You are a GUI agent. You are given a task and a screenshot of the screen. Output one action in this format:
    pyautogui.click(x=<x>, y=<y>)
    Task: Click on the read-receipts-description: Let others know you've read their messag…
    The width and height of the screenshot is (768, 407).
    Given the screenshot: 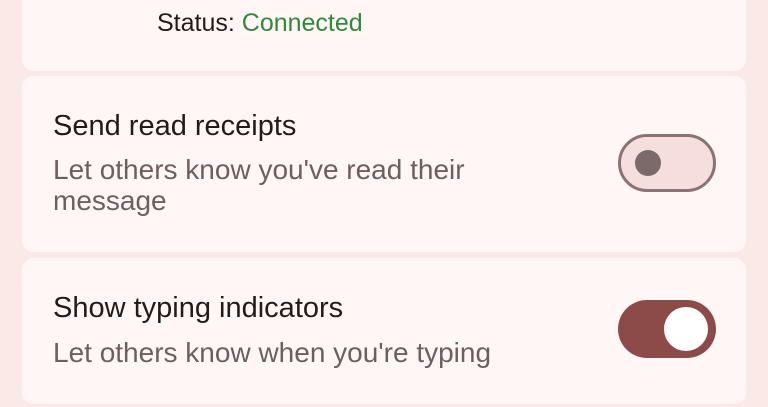 What is the action you would take?
    pyautogui.click(x=259, y=185)
    